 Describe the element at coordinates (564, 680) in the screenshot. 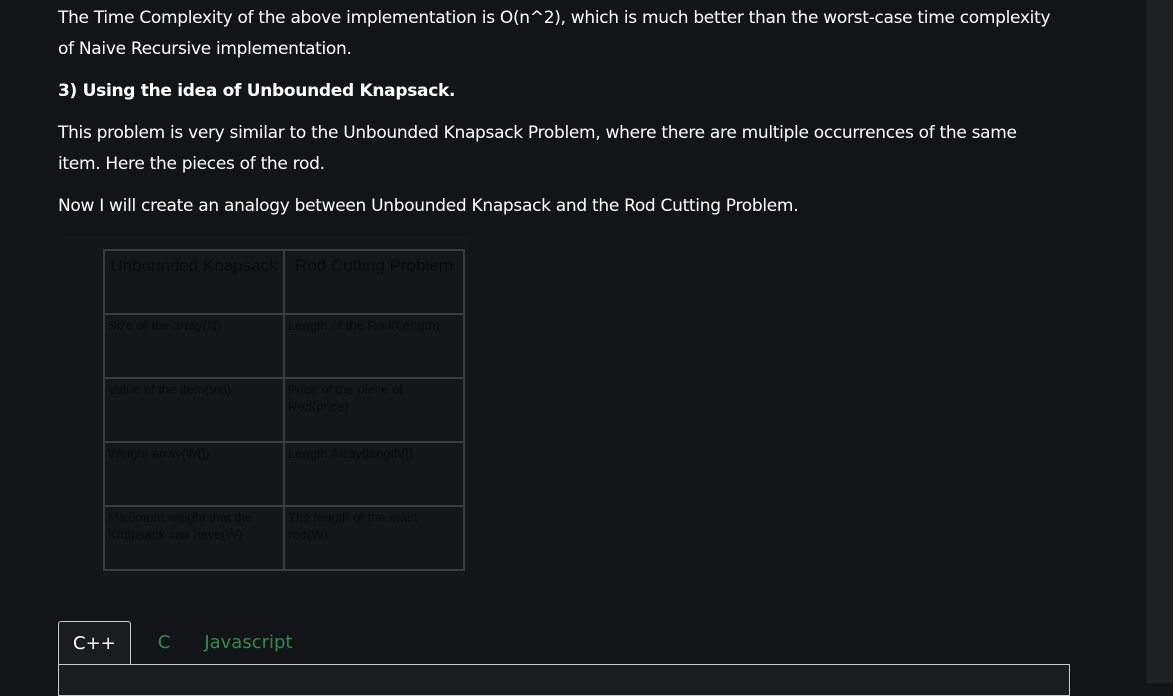

I see `code-block` at that location.